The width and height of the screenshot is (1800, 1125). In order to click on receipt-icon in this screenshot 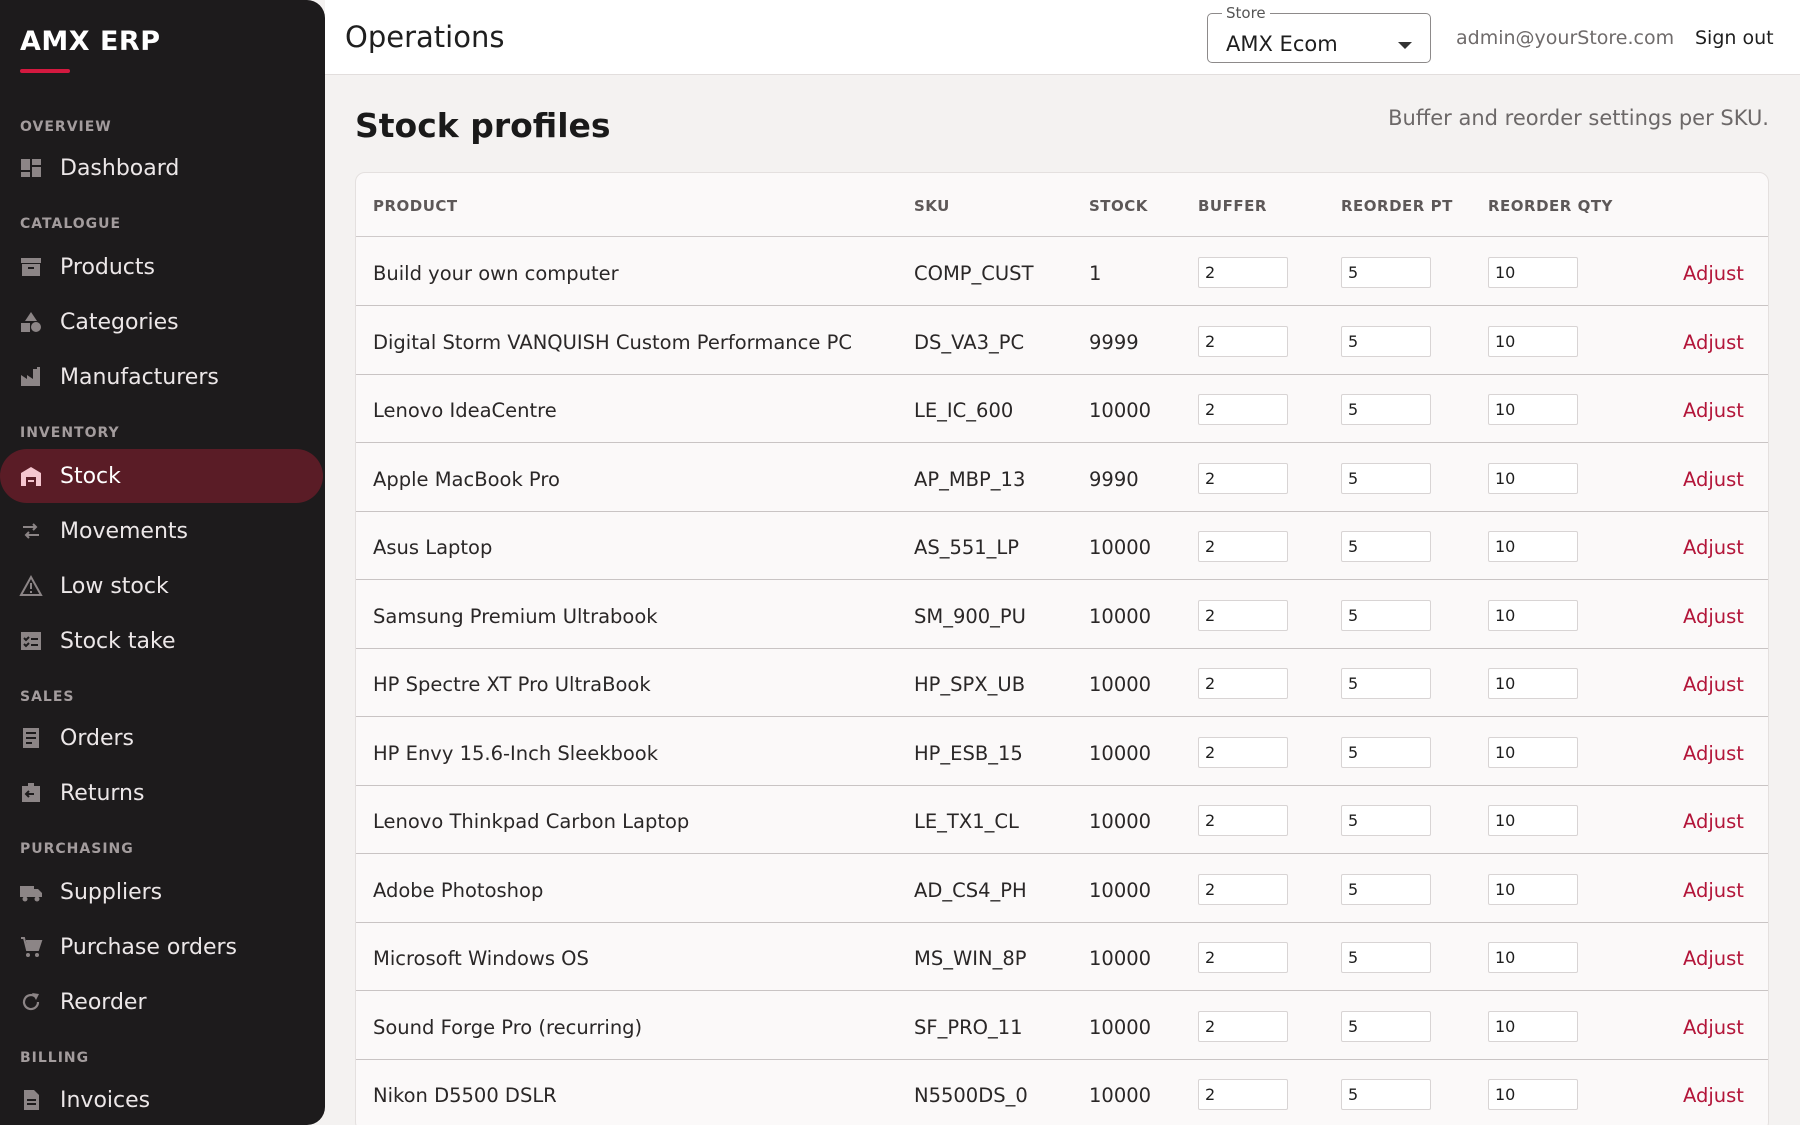, I will do `click(31, 738)`.